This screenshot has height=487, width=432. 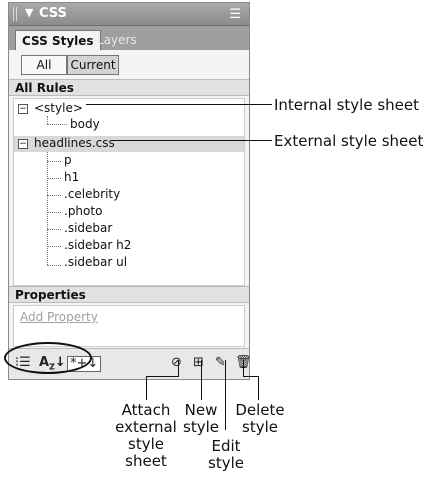 I want to click on collapse-arrow-icon: ▼, so click(x=29, y=12).